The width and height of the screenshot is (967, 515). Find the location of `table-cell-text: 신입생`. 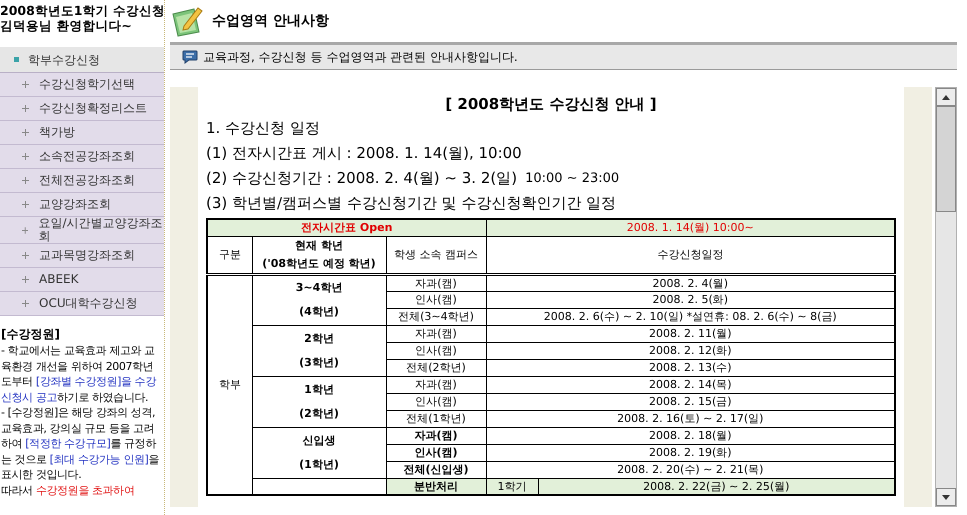

table-cell-text: 신입생 is located at coordinates (319, 440).